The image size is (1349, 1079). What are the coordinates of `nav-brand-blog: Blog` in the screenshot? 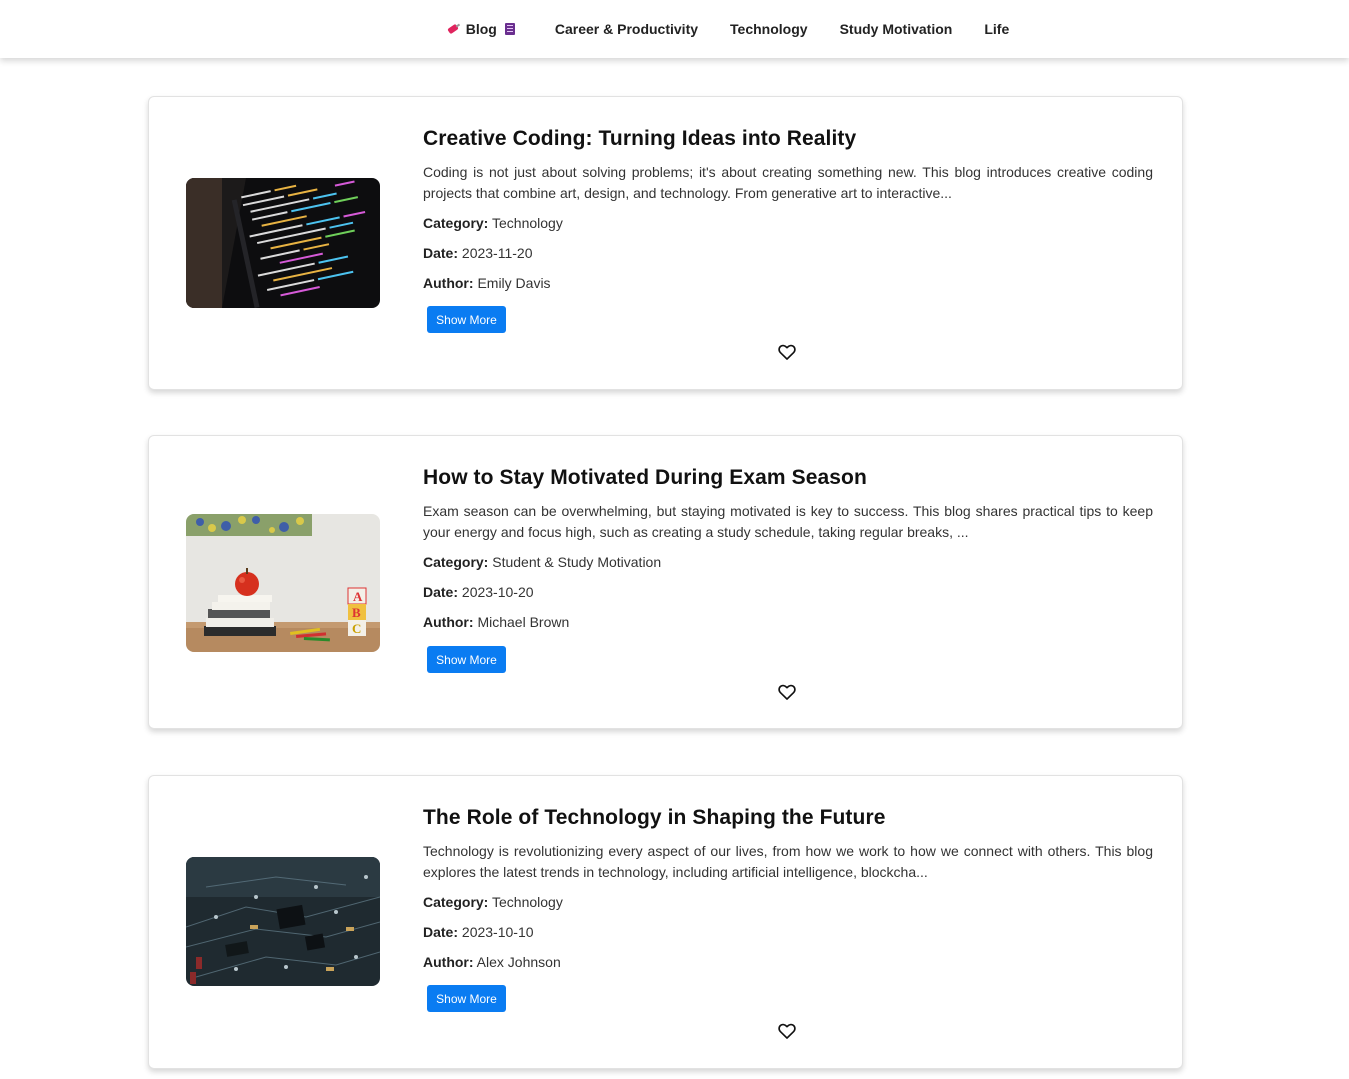 It's located at (481, 29).